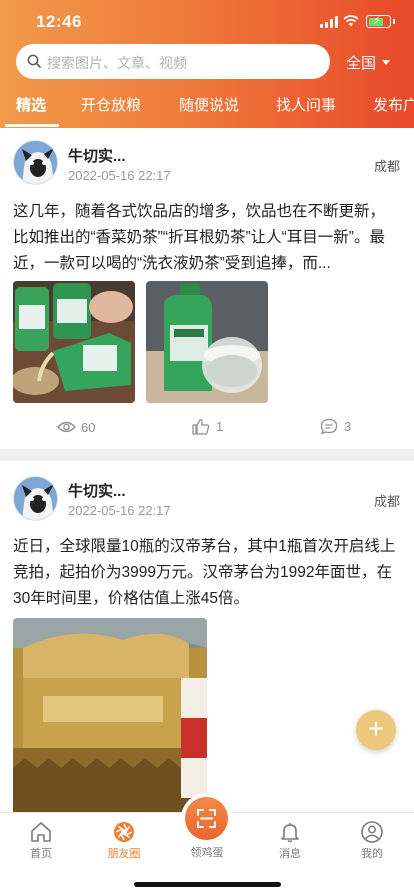 Image resolution: width=414 pixels, height=896 pixels. I want to click on user-icon, so click(372, 832).